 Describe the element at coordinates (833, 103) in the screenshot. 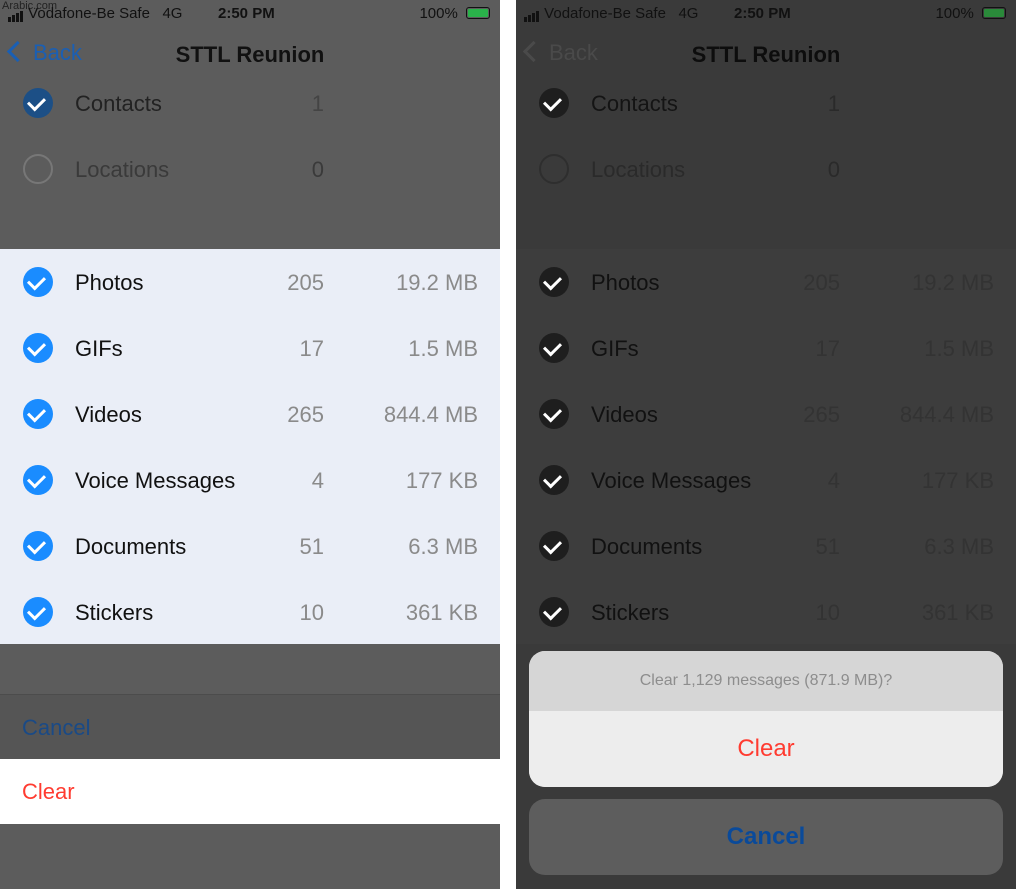

I see `item-count: 1` at that location.